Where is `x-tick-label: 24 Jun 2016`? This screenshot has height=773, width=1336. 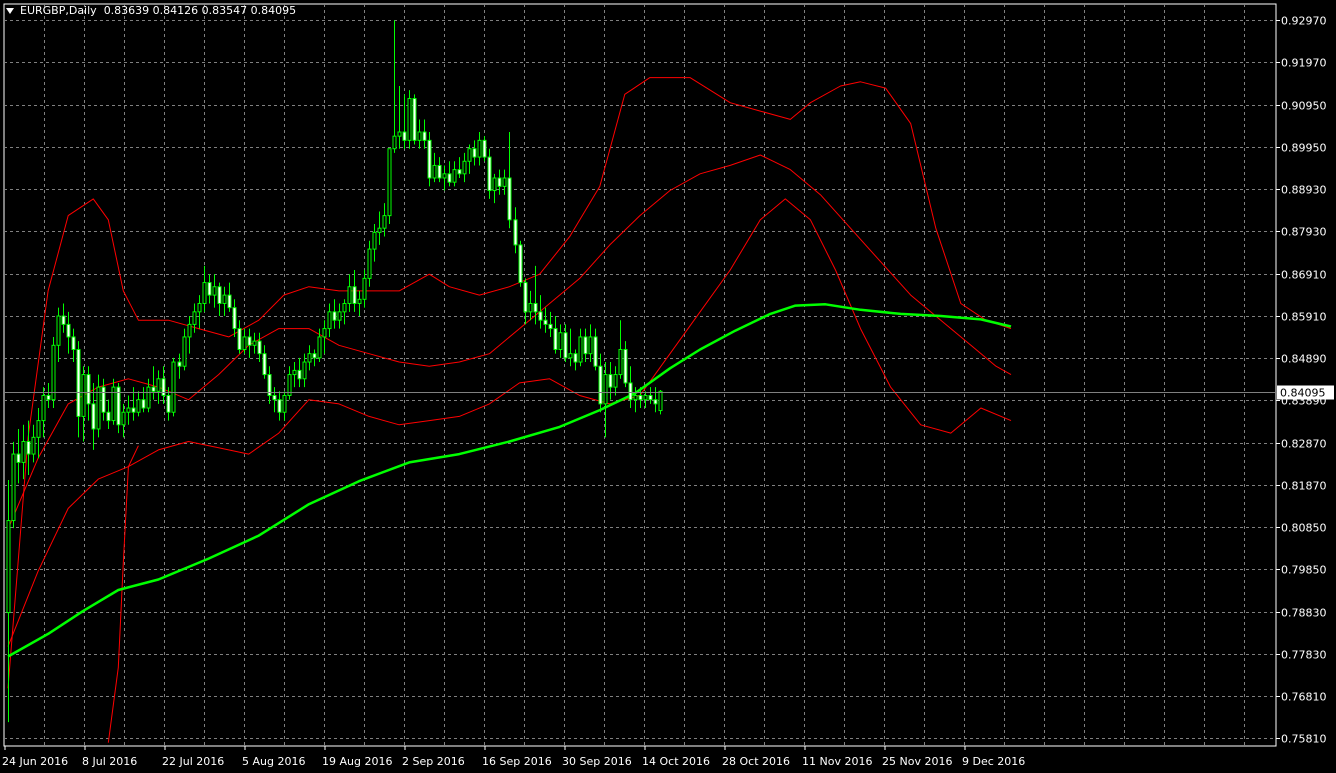 x-tick-label: 24 Jun 2016 is located at coordinates (35, 761).